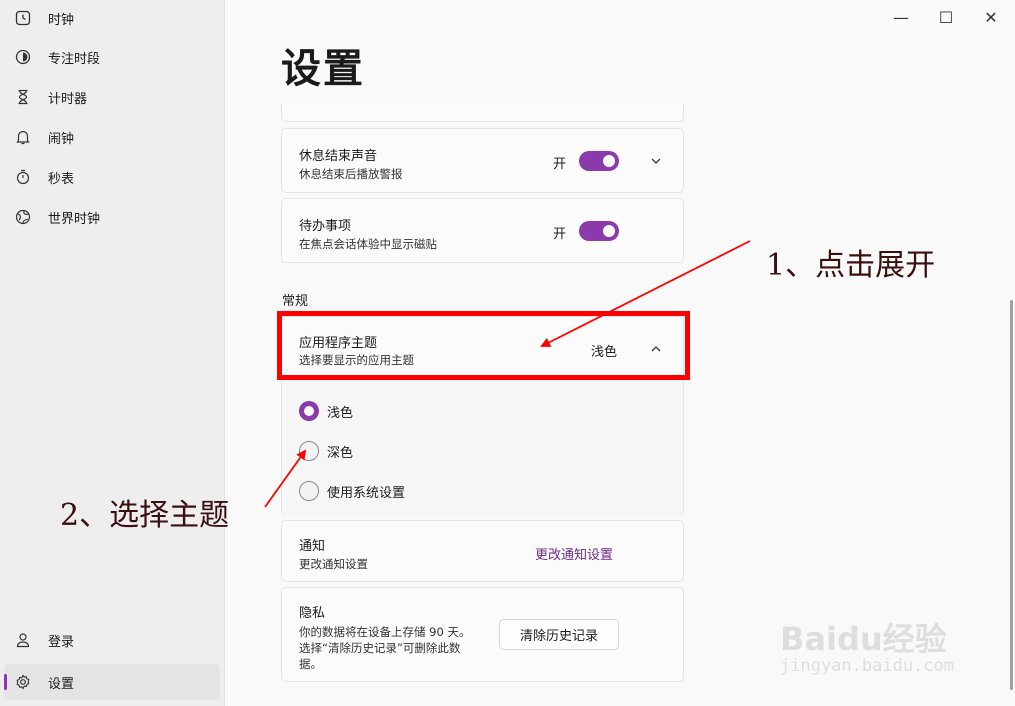 This screenshot has width=1015, height=706. What do you see at coordinates (340, 413) in the screenshot?
I see `option-label: 浅色` at bounding box center [340, 413].